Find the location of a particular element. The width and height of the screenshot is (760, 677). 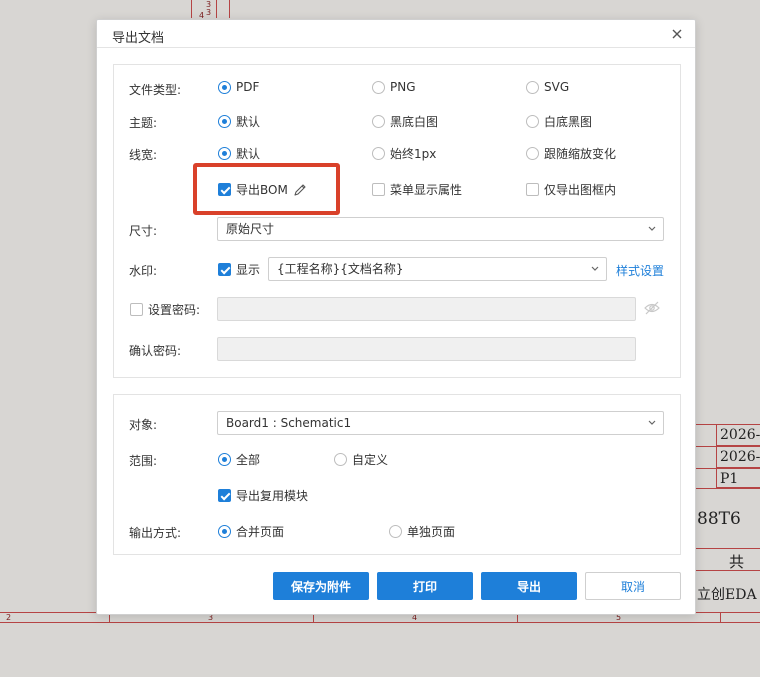

radio-label: SVG is located at coordinates (557, 87).